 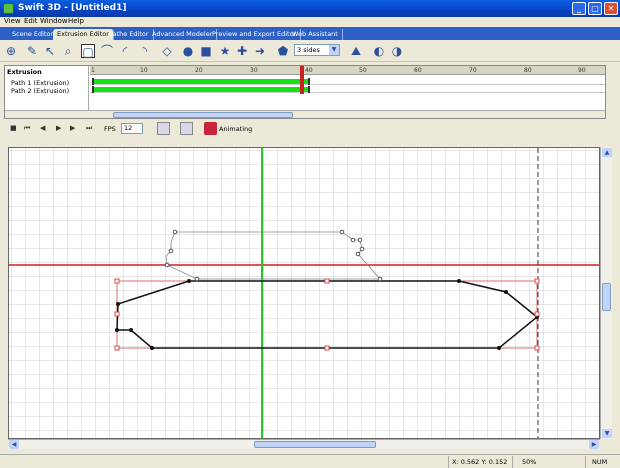 What do you see at coordinates (13, 128) in the screenshot?
I see `stop-icon: ■` at bounding box center [13, 128].